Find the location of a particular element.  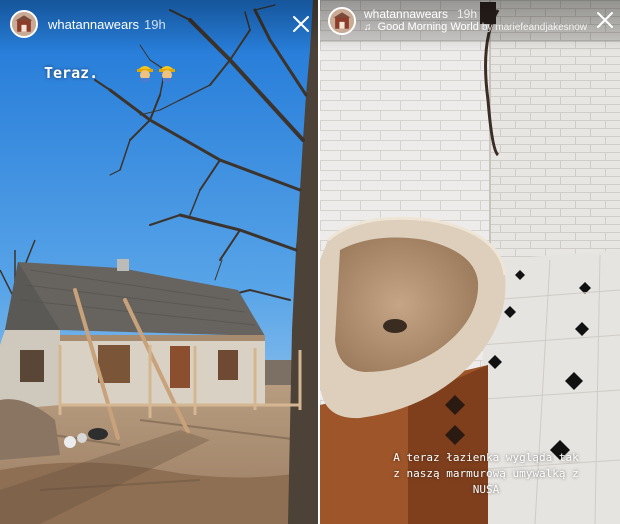

story-header: whatannawears 19h is located at coordinates (159, 26).